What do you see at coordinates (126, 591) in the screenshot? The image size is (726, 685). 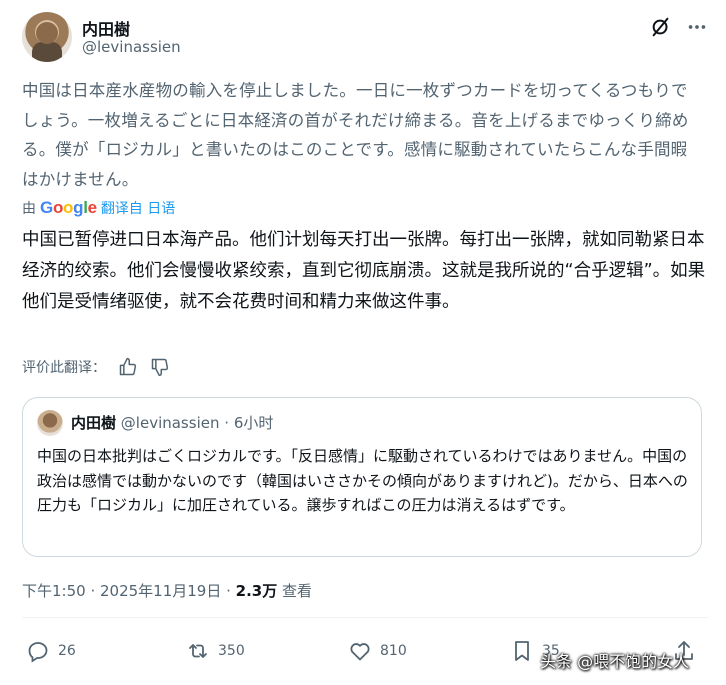 I see `timestamp: 下午1:50 · 2025年11月19日 ·` at bounding box center [126, 591].